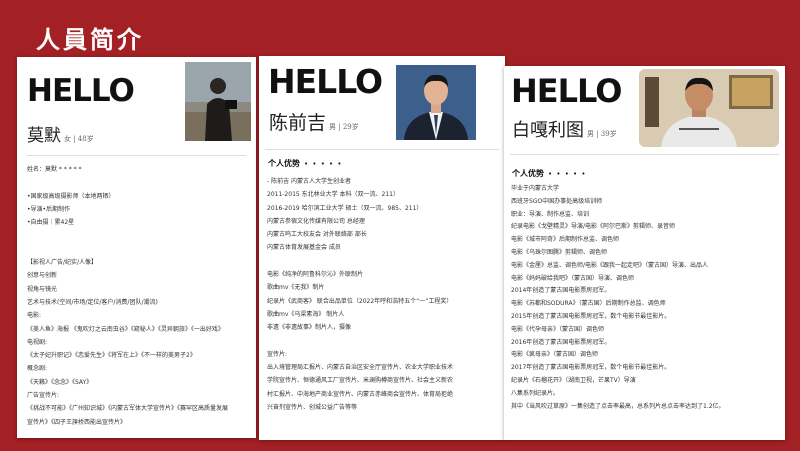 Image resolution: width=800 pixels, height=451 pixels. I want to click on bio-line: 电影《纯净的阿鲁科尔沁》外联制片, so click(315, 275).